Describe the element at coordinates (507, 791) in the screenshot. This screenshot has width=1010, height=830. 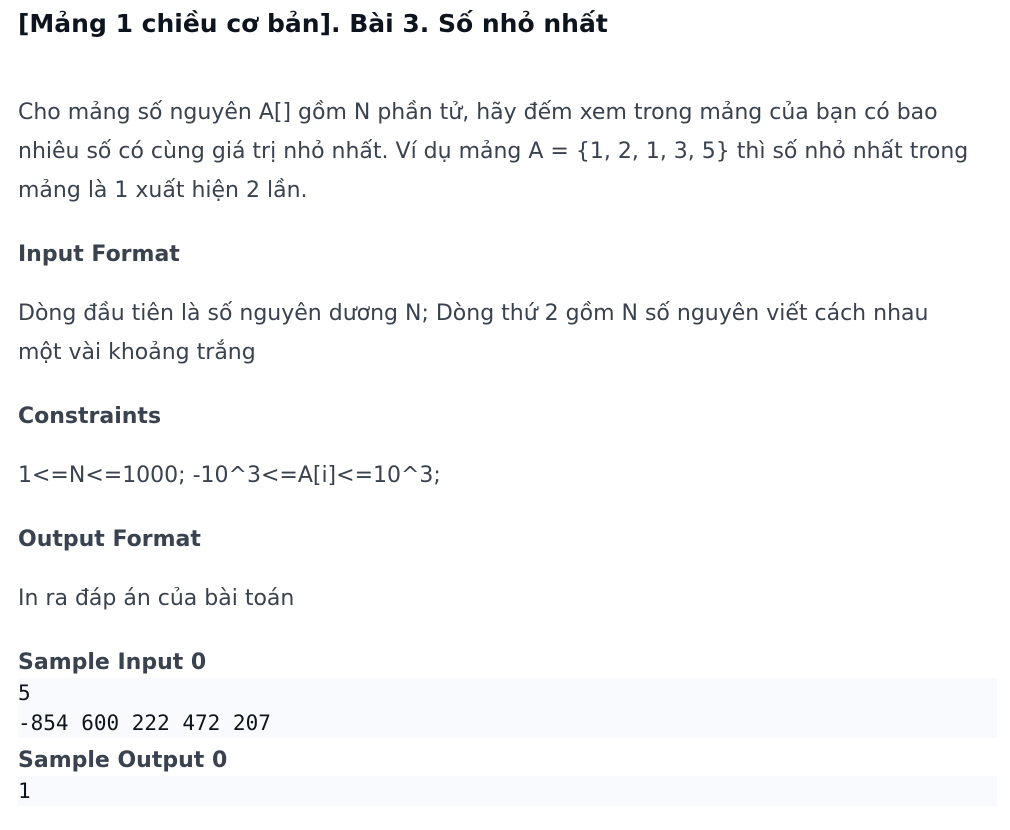
I see `sample-output-code: 1` at that location.